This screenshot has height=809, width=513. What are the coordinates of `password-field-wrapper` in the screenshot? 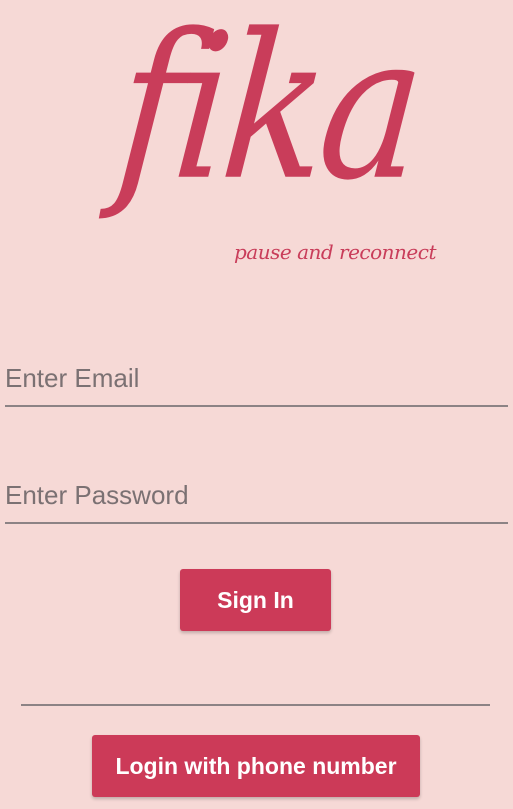 It's located at (256, 498).